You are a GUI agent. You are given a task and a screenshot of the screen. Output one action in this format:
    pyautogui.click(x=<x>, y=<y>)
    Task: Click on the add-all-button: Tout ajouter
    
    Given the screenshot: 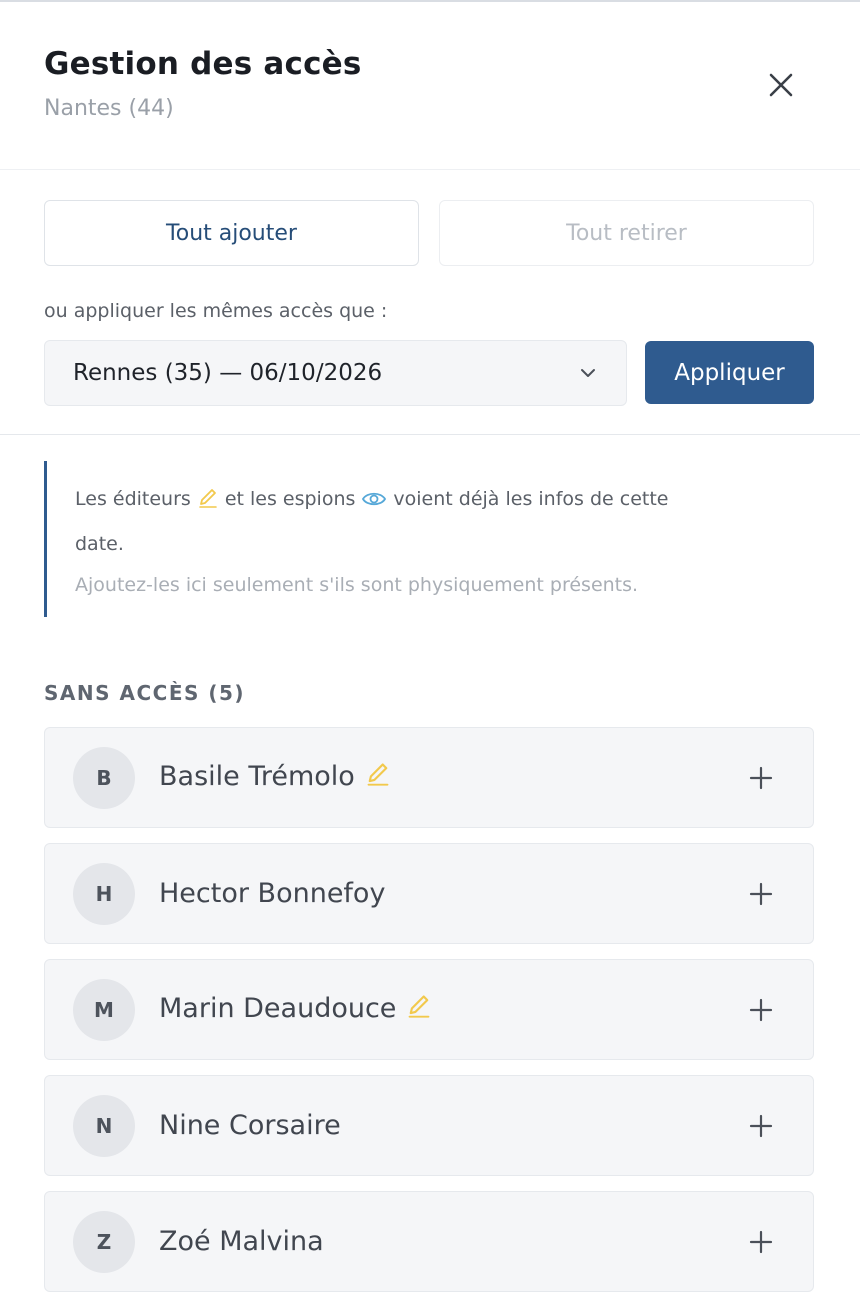 What is the action you would take?
    pyautogui.click(x=231, y=233)
    